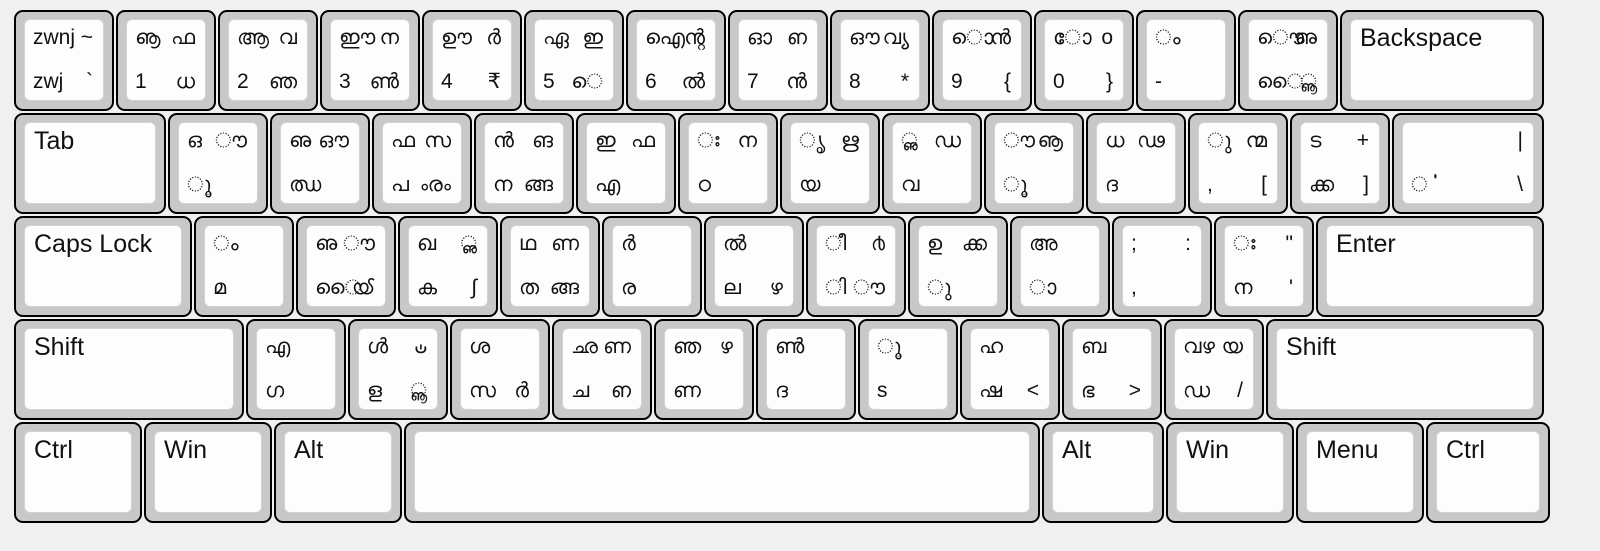  I want to click on key-m-cap: ൂ s, so click(908, 369).